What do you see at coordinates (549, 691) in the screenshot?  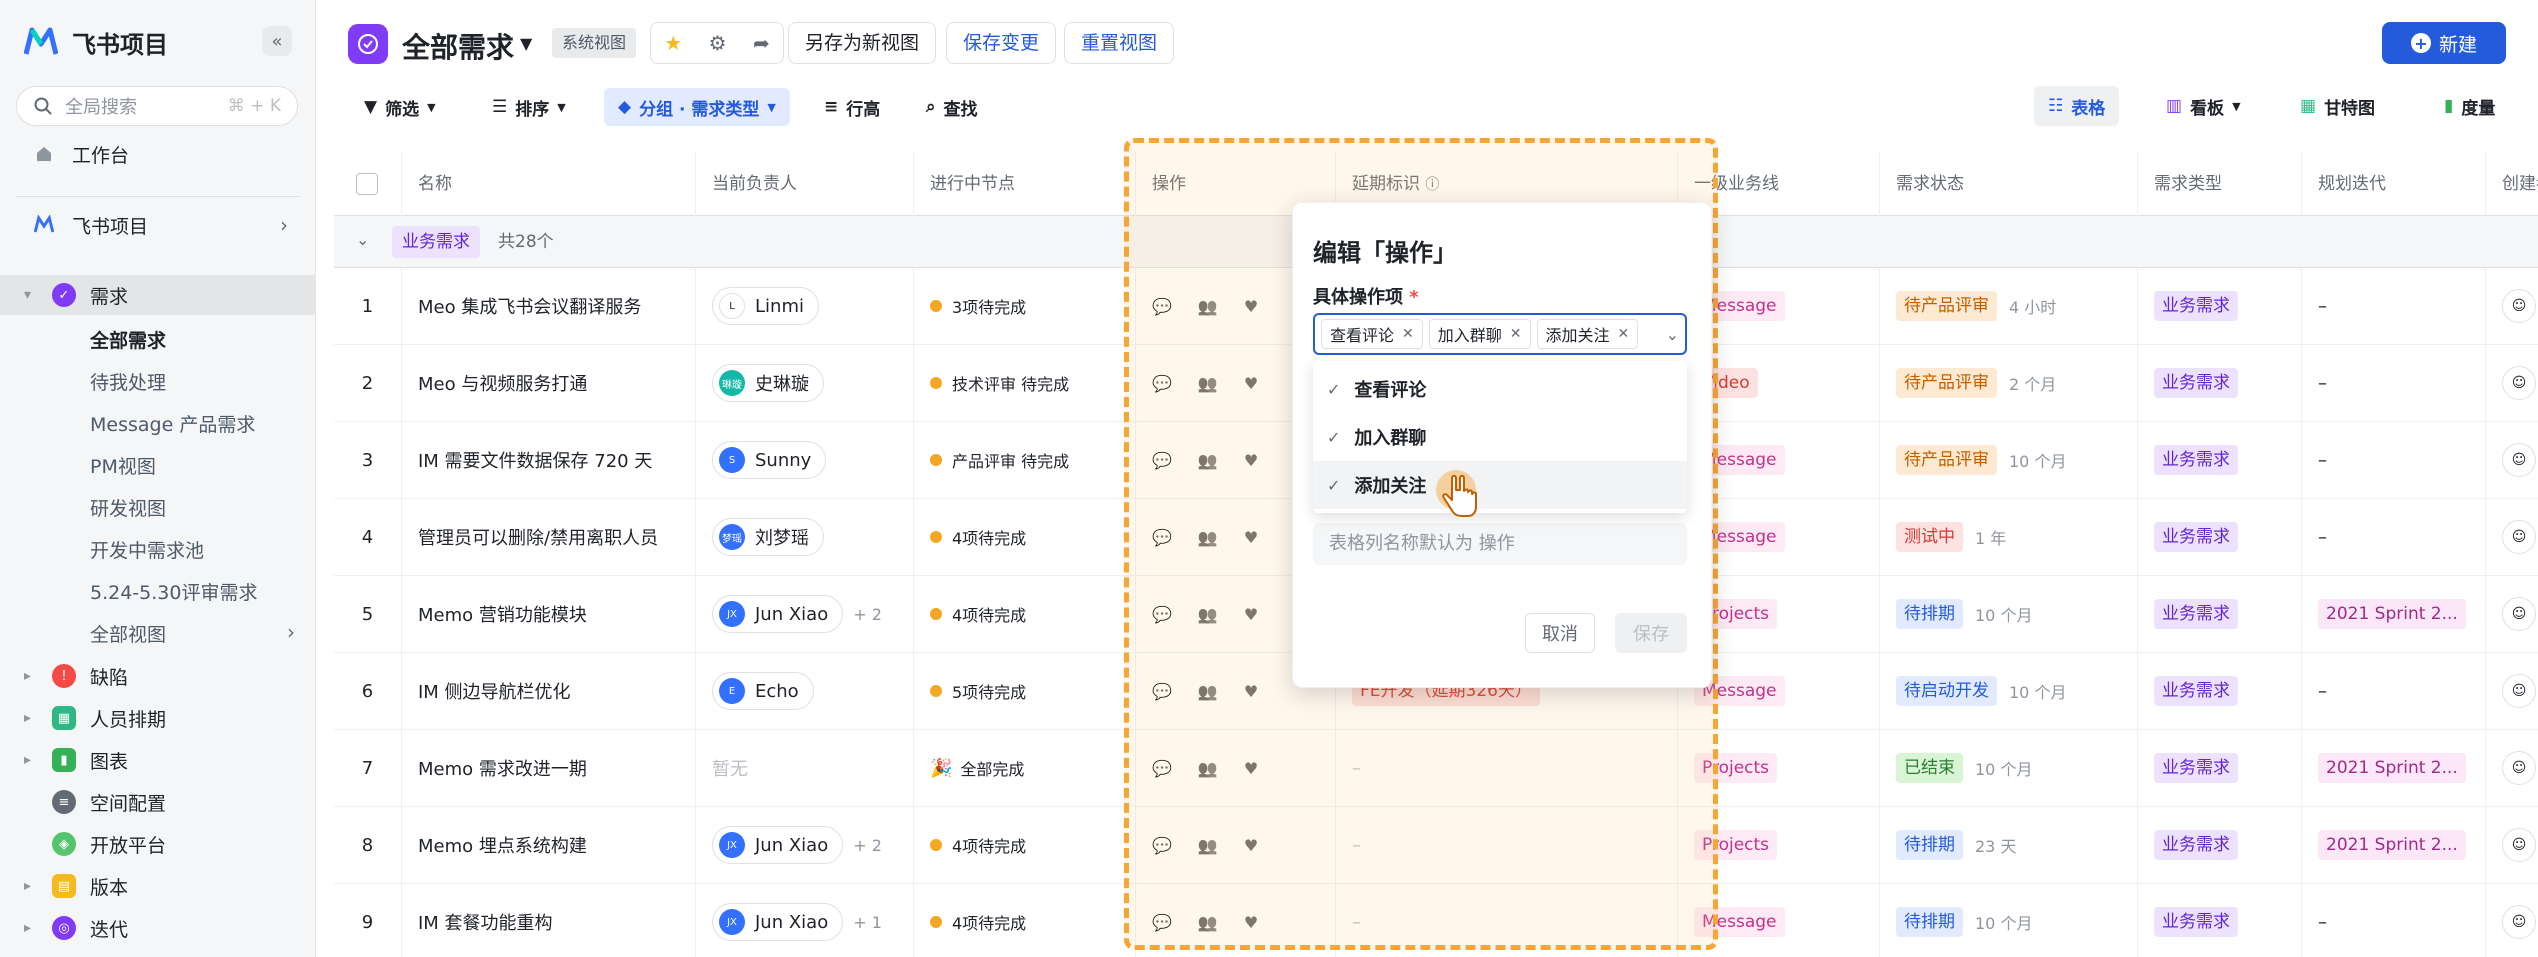 I see `requirement-name: IM 侧边导航栏优化` at bounding box center [549, 691].